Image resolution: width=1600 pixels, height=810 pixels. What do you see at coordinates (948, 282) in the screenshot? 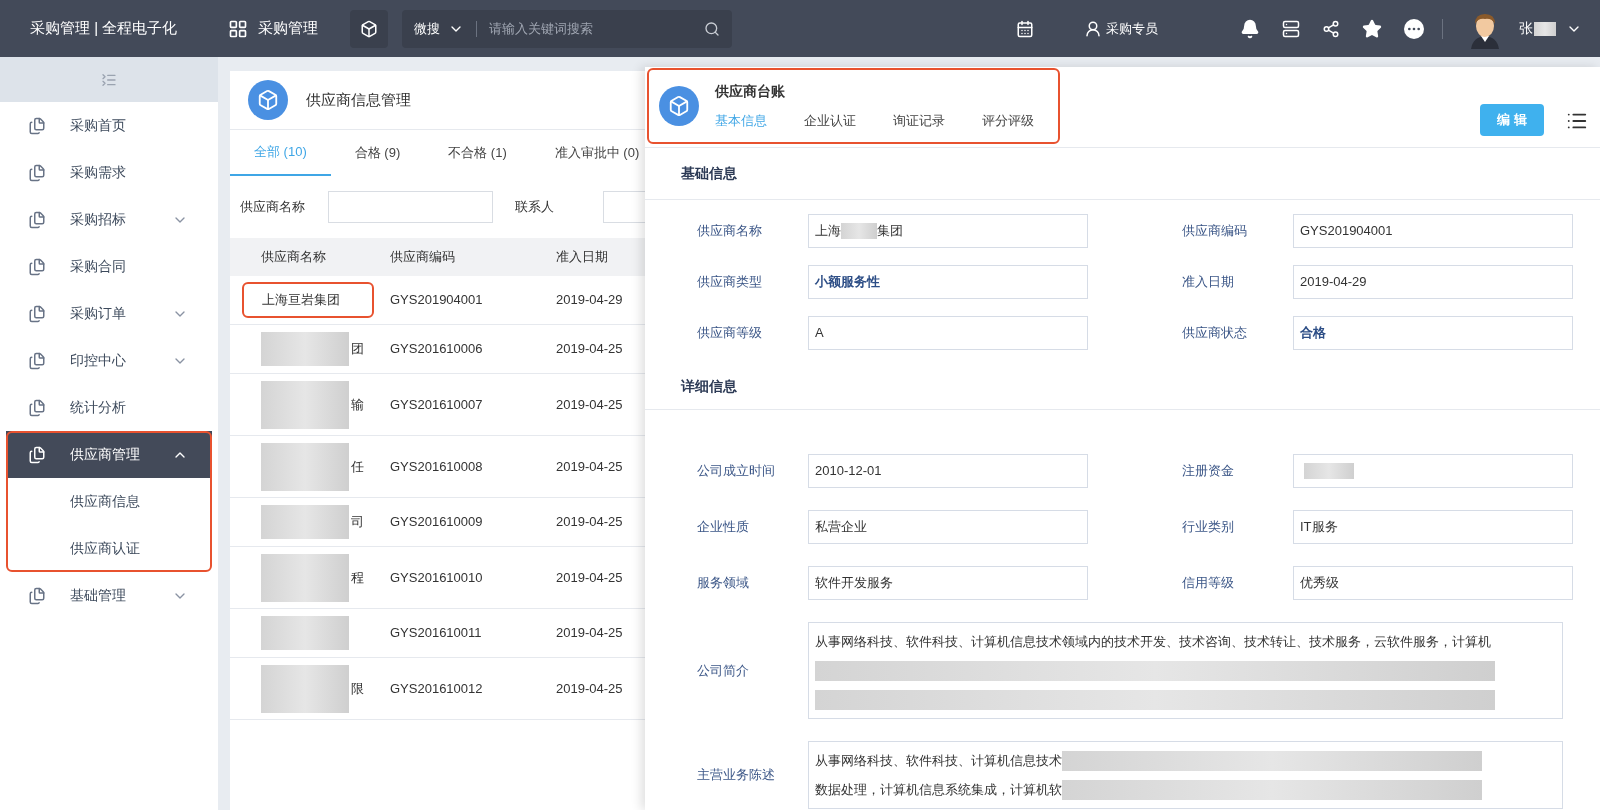
I see `text-field: 小额服务性` at bounding box center [948, 282].